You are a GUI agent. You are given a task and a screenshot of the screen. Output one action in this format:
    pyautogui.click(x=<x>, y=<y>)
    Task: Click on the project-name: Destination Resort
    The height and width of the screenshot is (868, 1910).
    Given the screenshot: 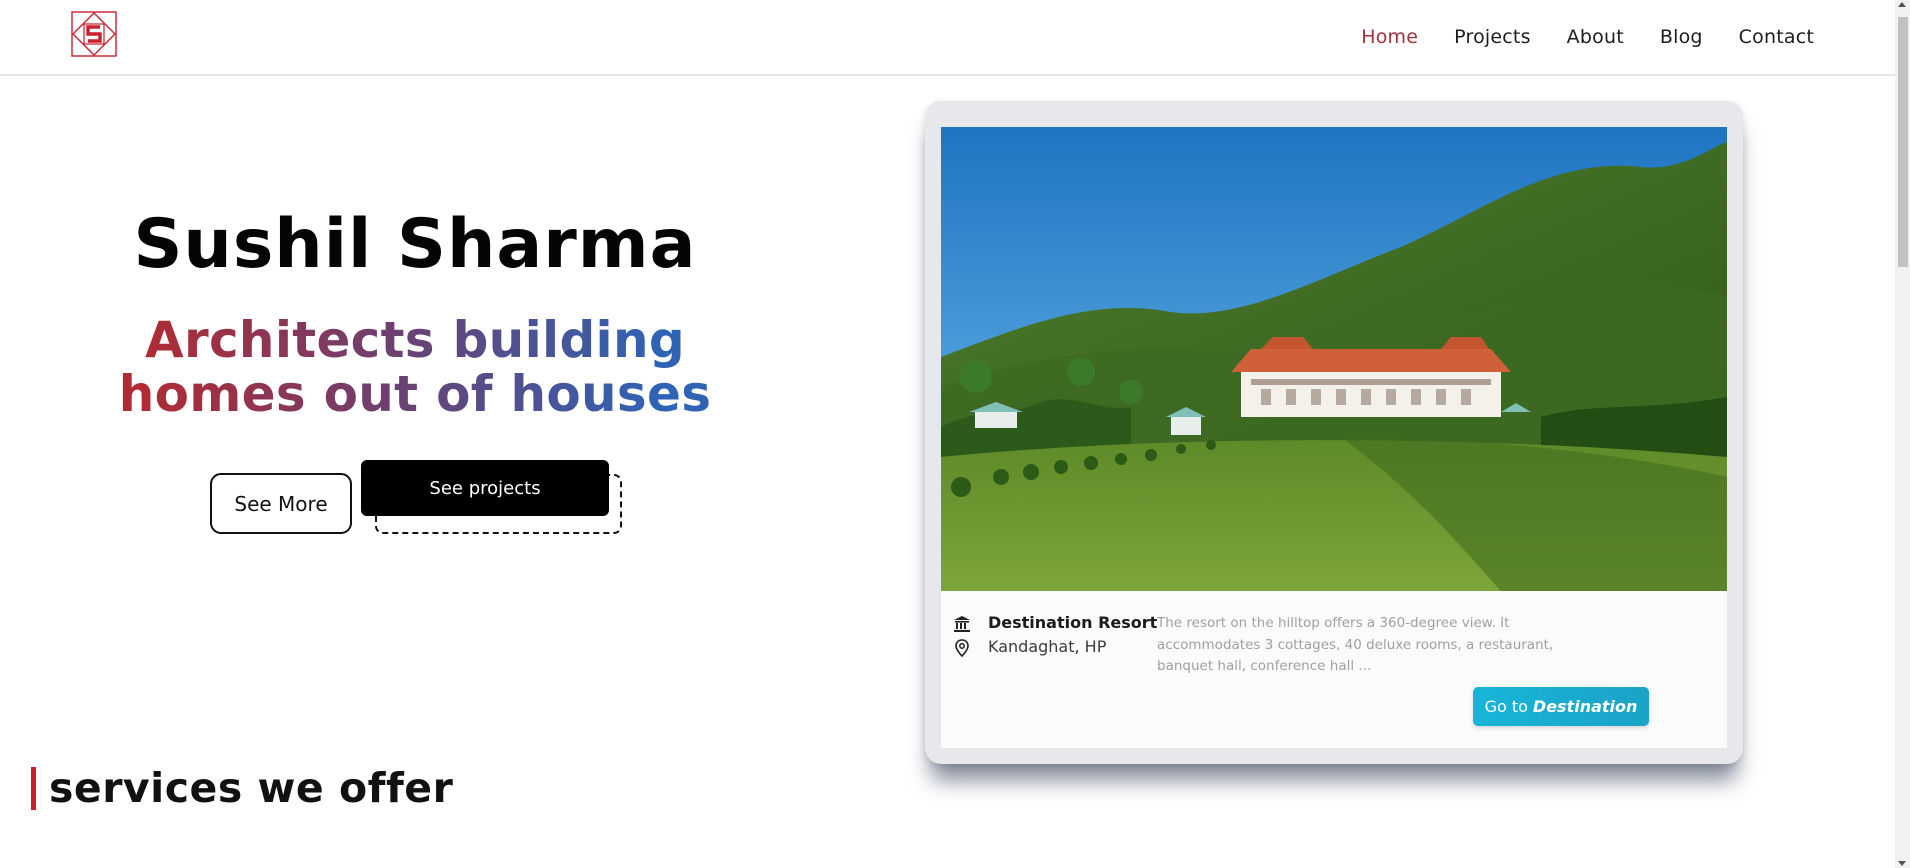 What is the action you would take?
    pyautogui.click(x=1073, y=622)
    